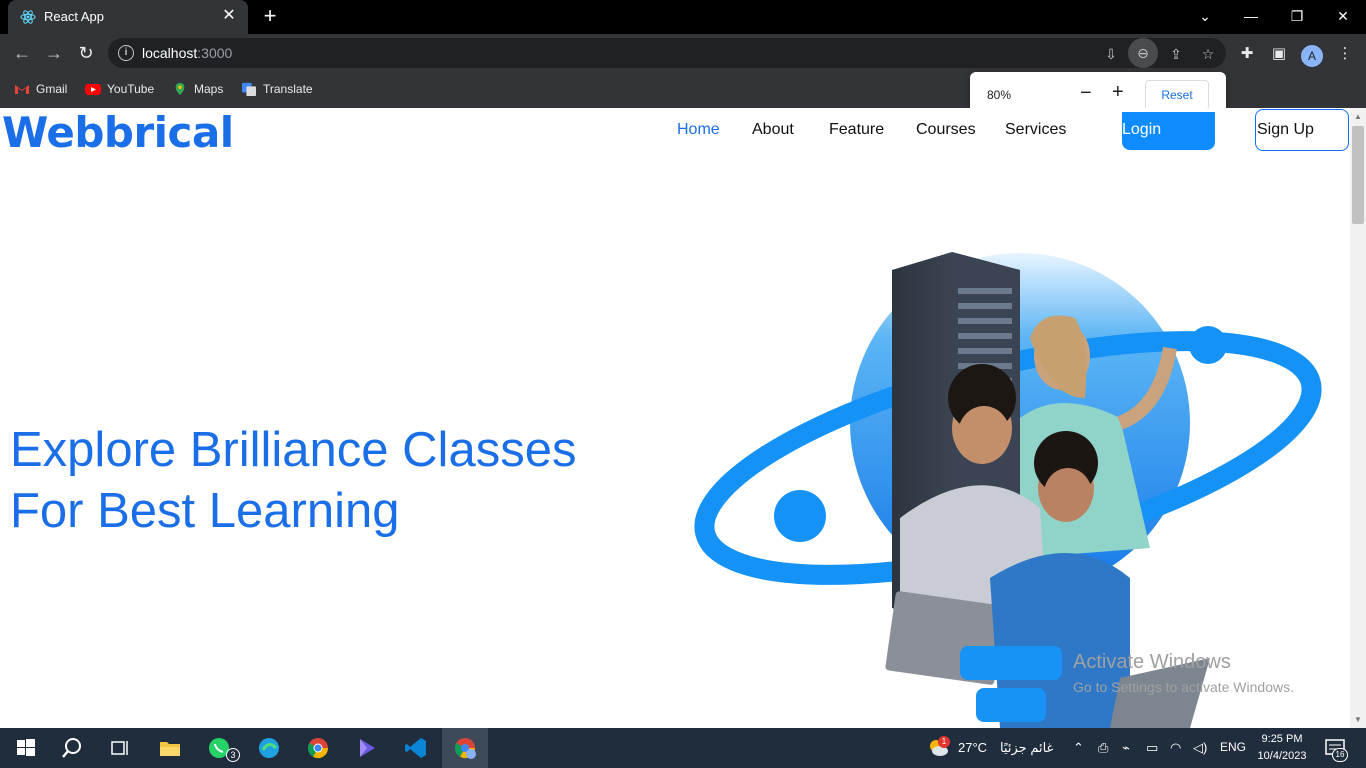 Image resolution: width=1366 pixels, height=768 pixels. What do you see at coordinates (856, 130) in the screenshot?
I see `nav-feature: Feature` at bounding box center [856, 130].